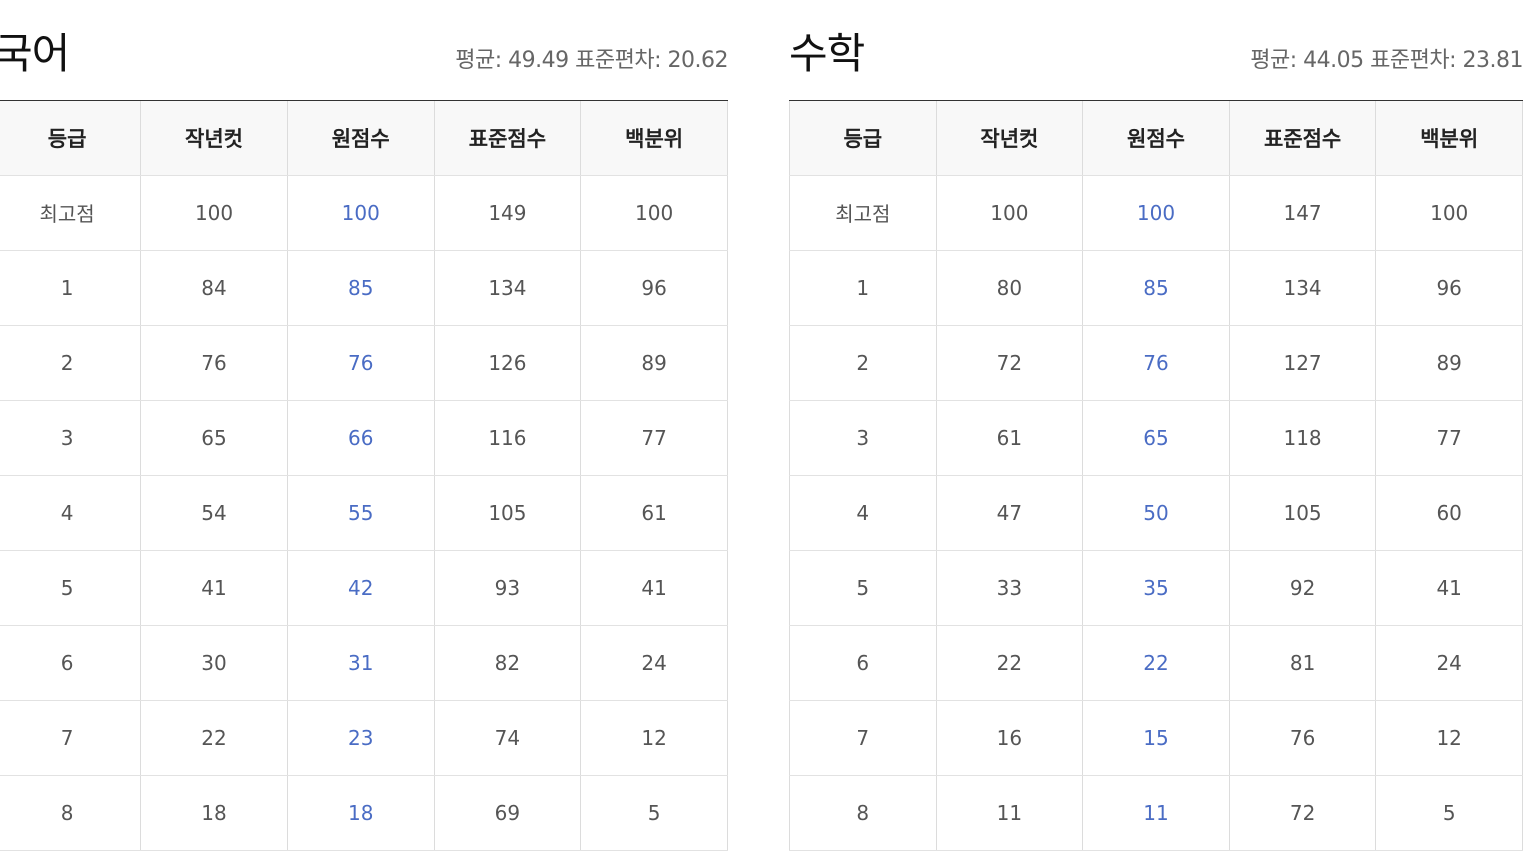  I want to click on table-row: 8 18 18 69 5, so click(364, 813).